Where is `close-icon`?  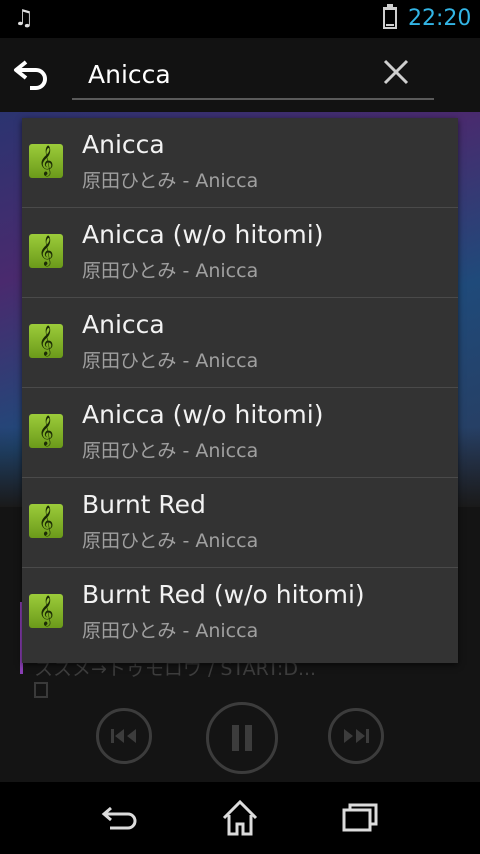
close-icon is located at coordinates (396, 72).